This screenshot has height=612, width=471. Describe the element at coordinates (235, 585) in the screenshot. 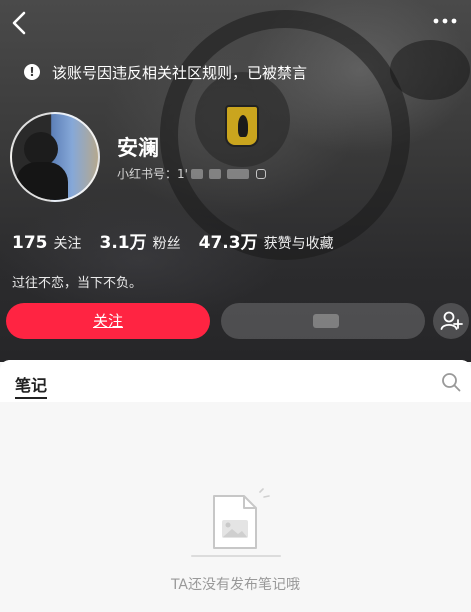

I see `empty-notes-message: TA还没有发布笔记哦` at that location.